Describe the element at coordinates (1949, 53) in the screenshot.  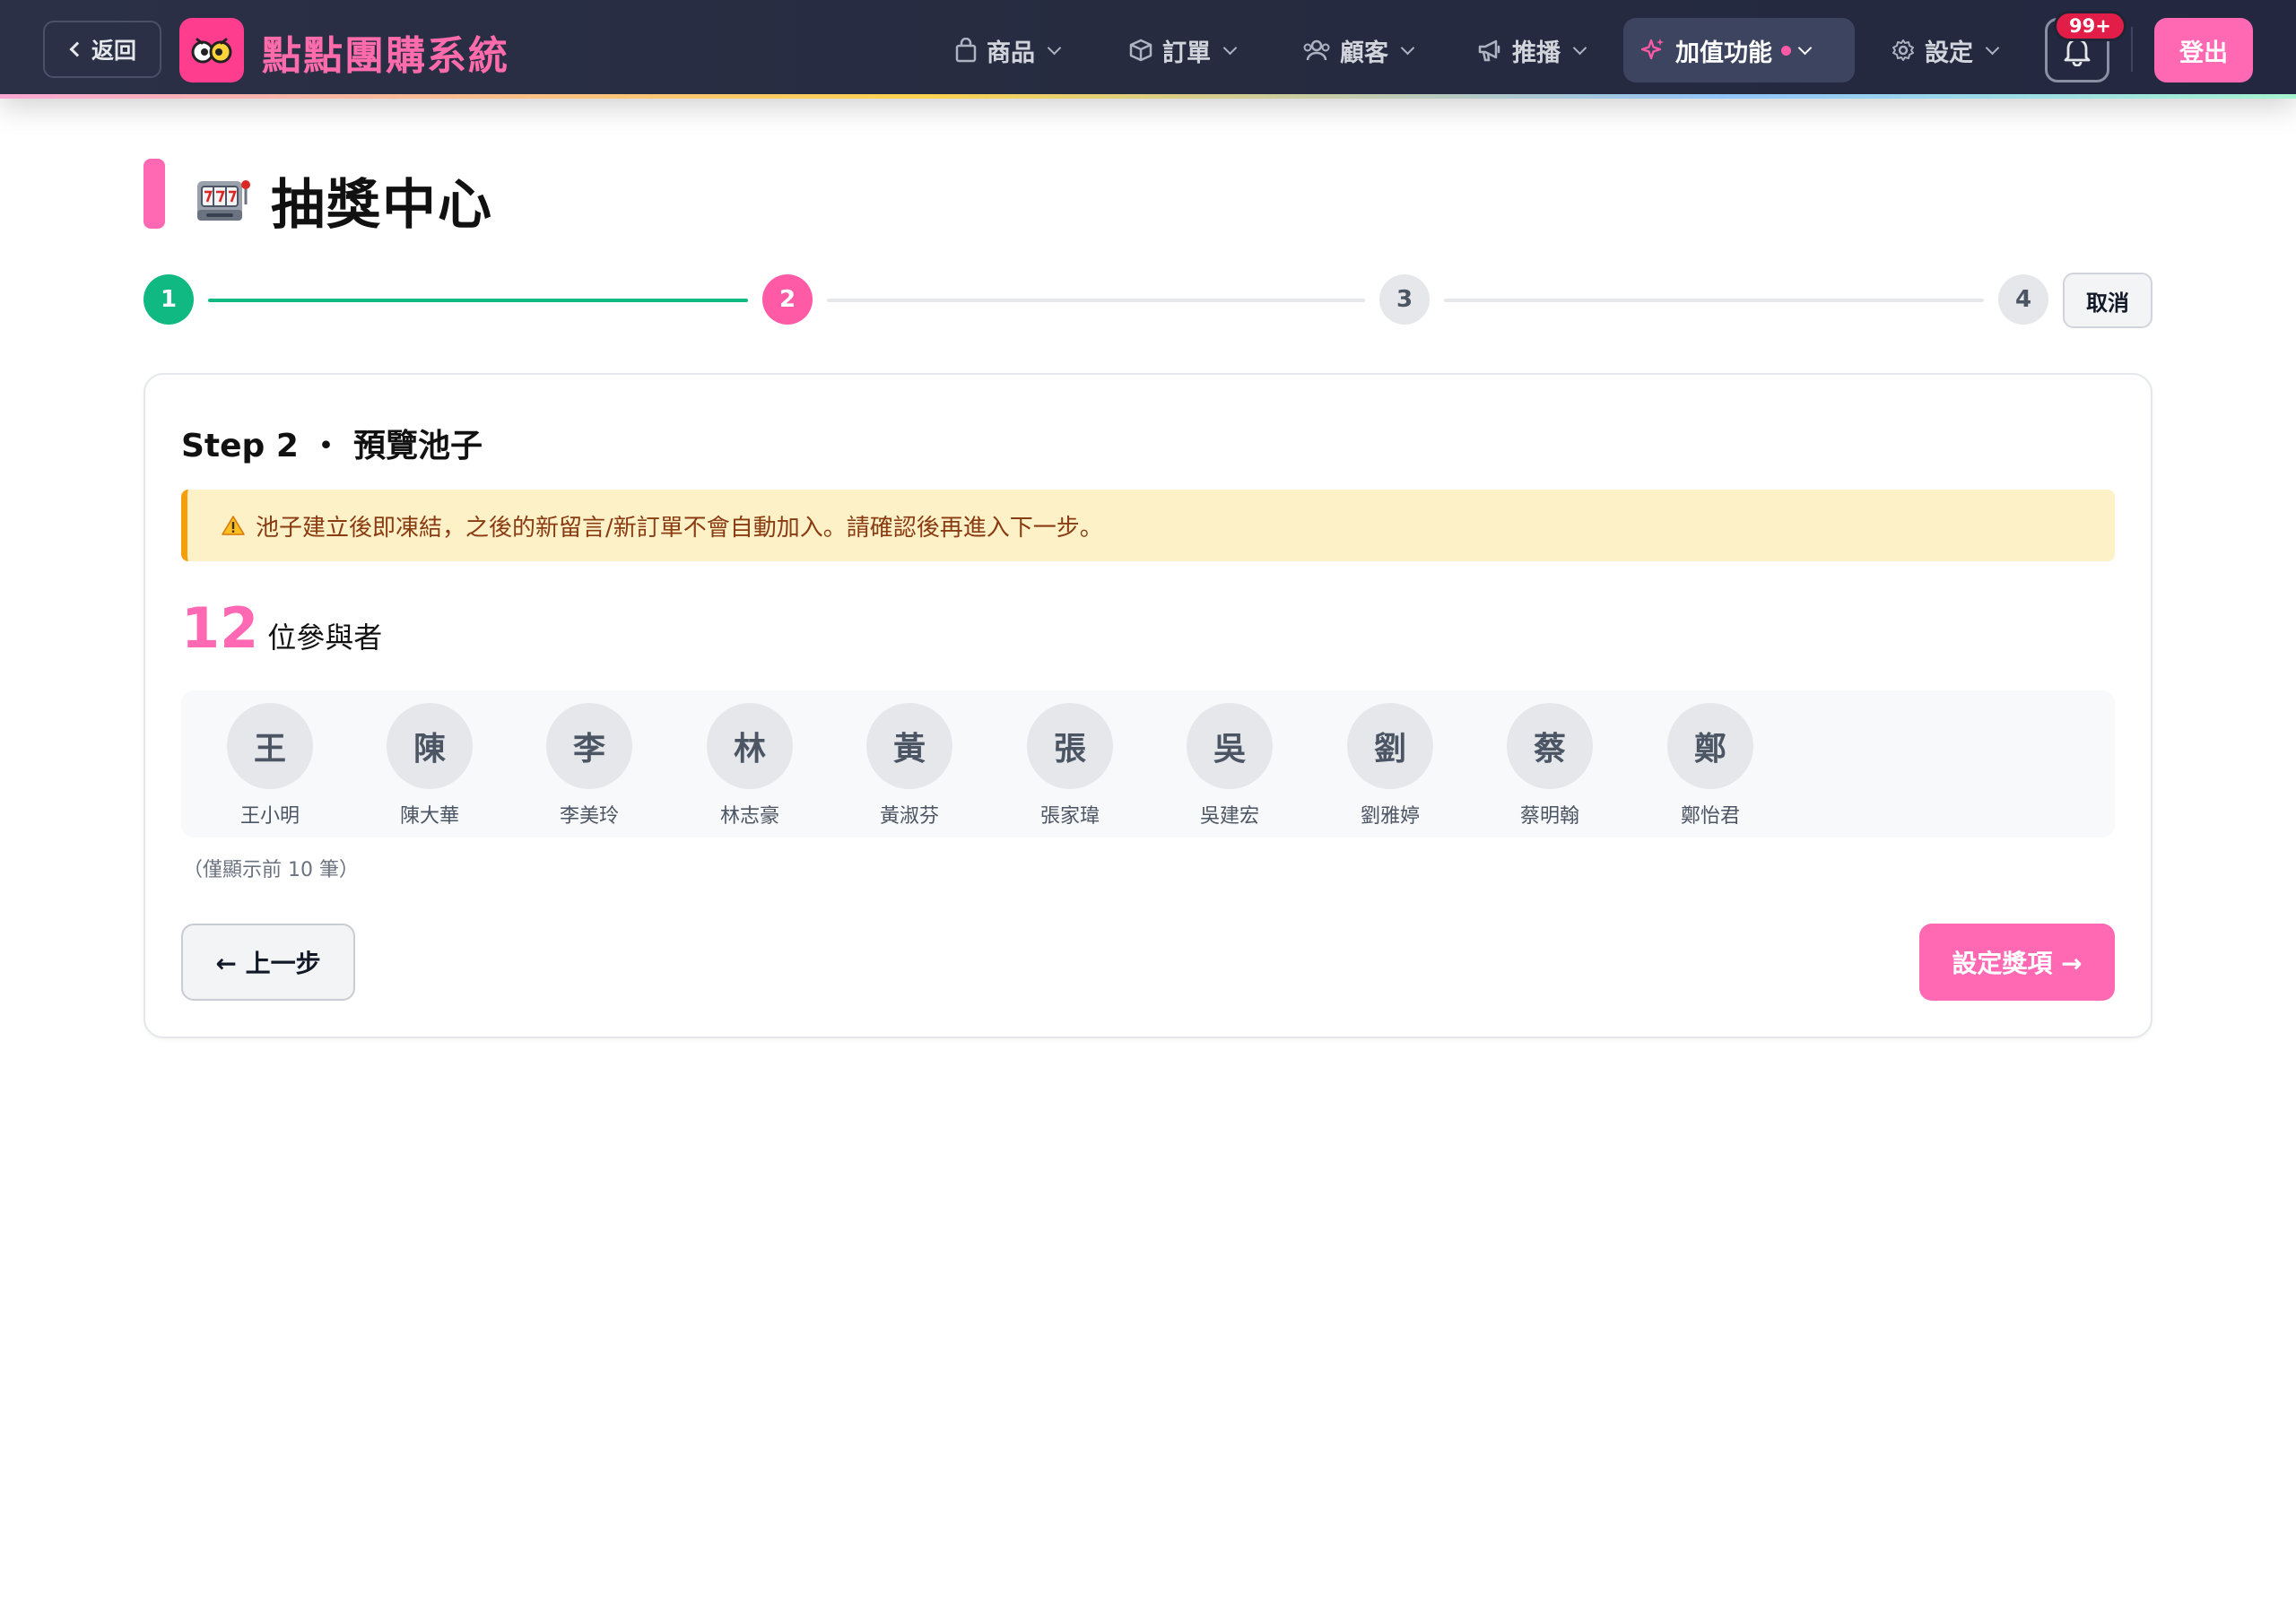
I see `nav-settings-label: 設定` at that location.